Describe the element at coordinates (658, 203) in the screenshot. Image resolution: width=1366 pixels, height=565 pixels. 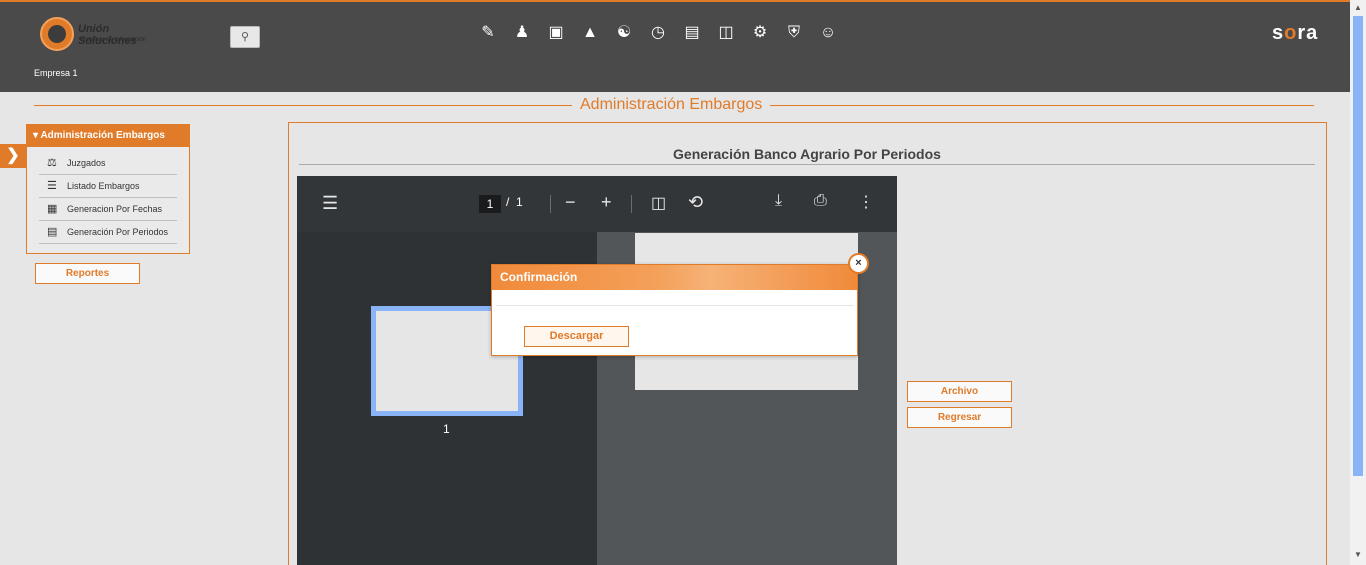
I see `fit-page-icon: ◫` at that location.